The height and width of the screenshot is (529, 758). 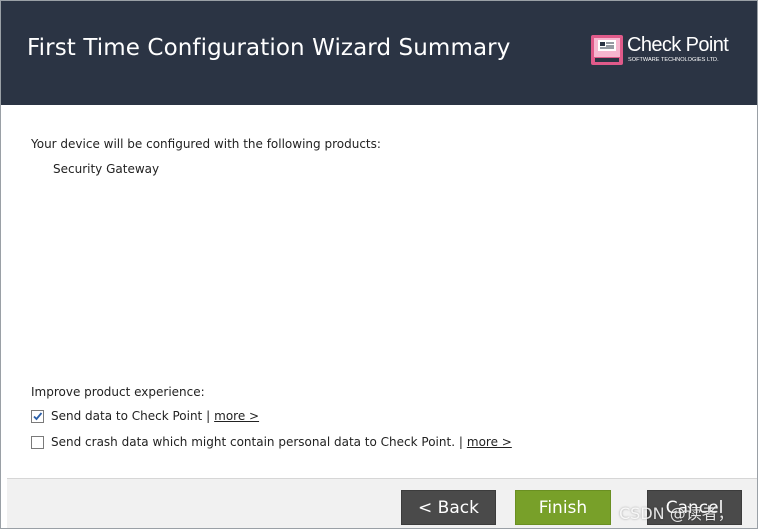 I want to click on checkmark-icon, so click(x=38, y=415).